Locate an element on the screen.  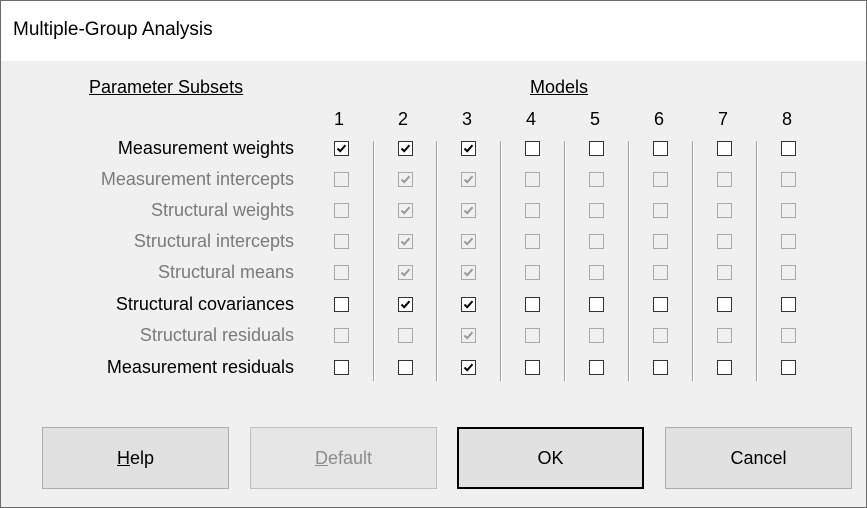
parameter-subsets-heading: Parameter Subsets is located at coordinates (166, 87).